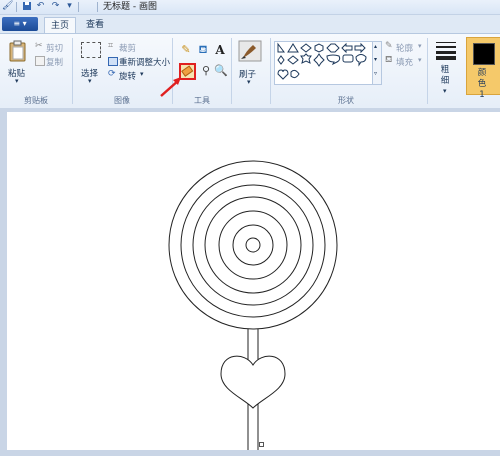 The width and height of the screenshot is (500, 456). I want to click on clipboard-icon, so click(17, 51).